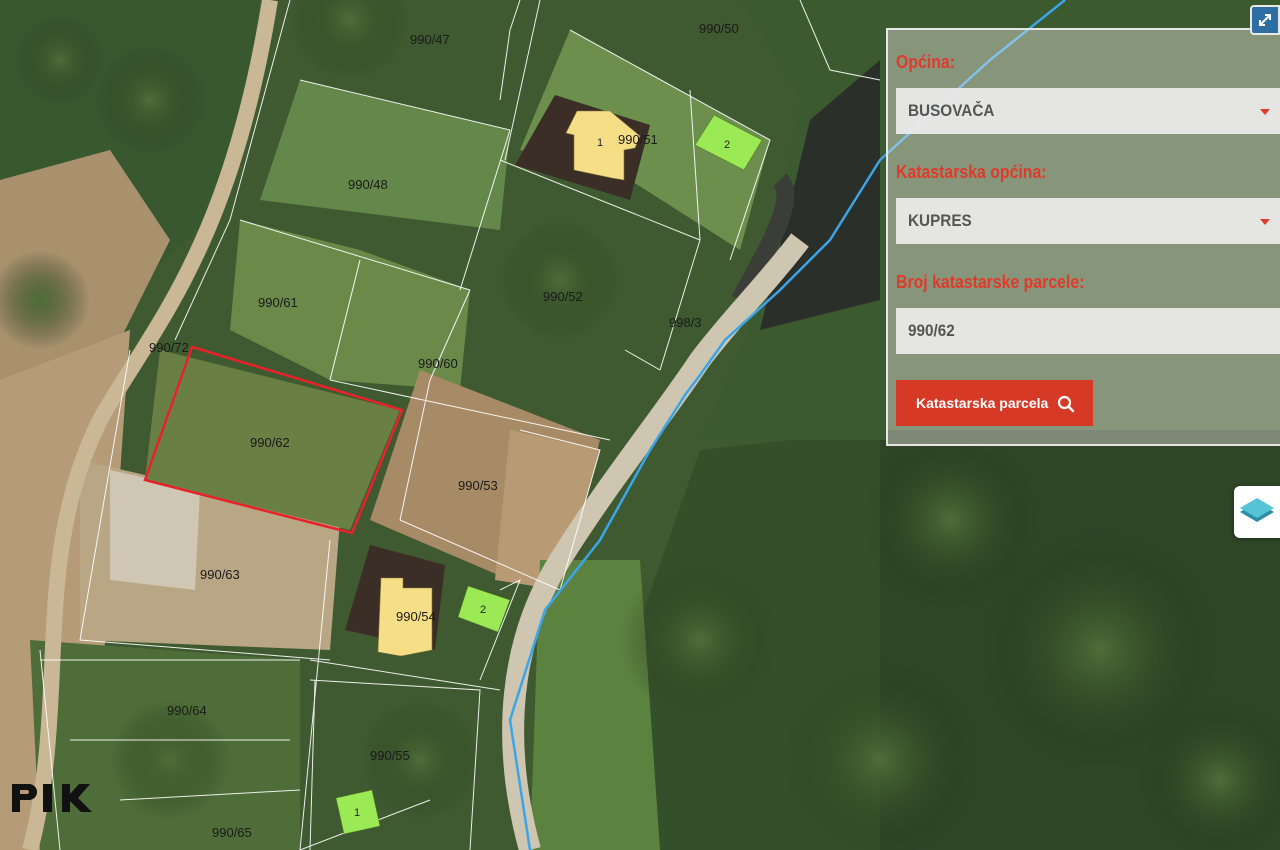 Image resolution: width=1280 pixels, height=850 pixels. I want to click on expand-arrows-icon, so click(1265, 20).